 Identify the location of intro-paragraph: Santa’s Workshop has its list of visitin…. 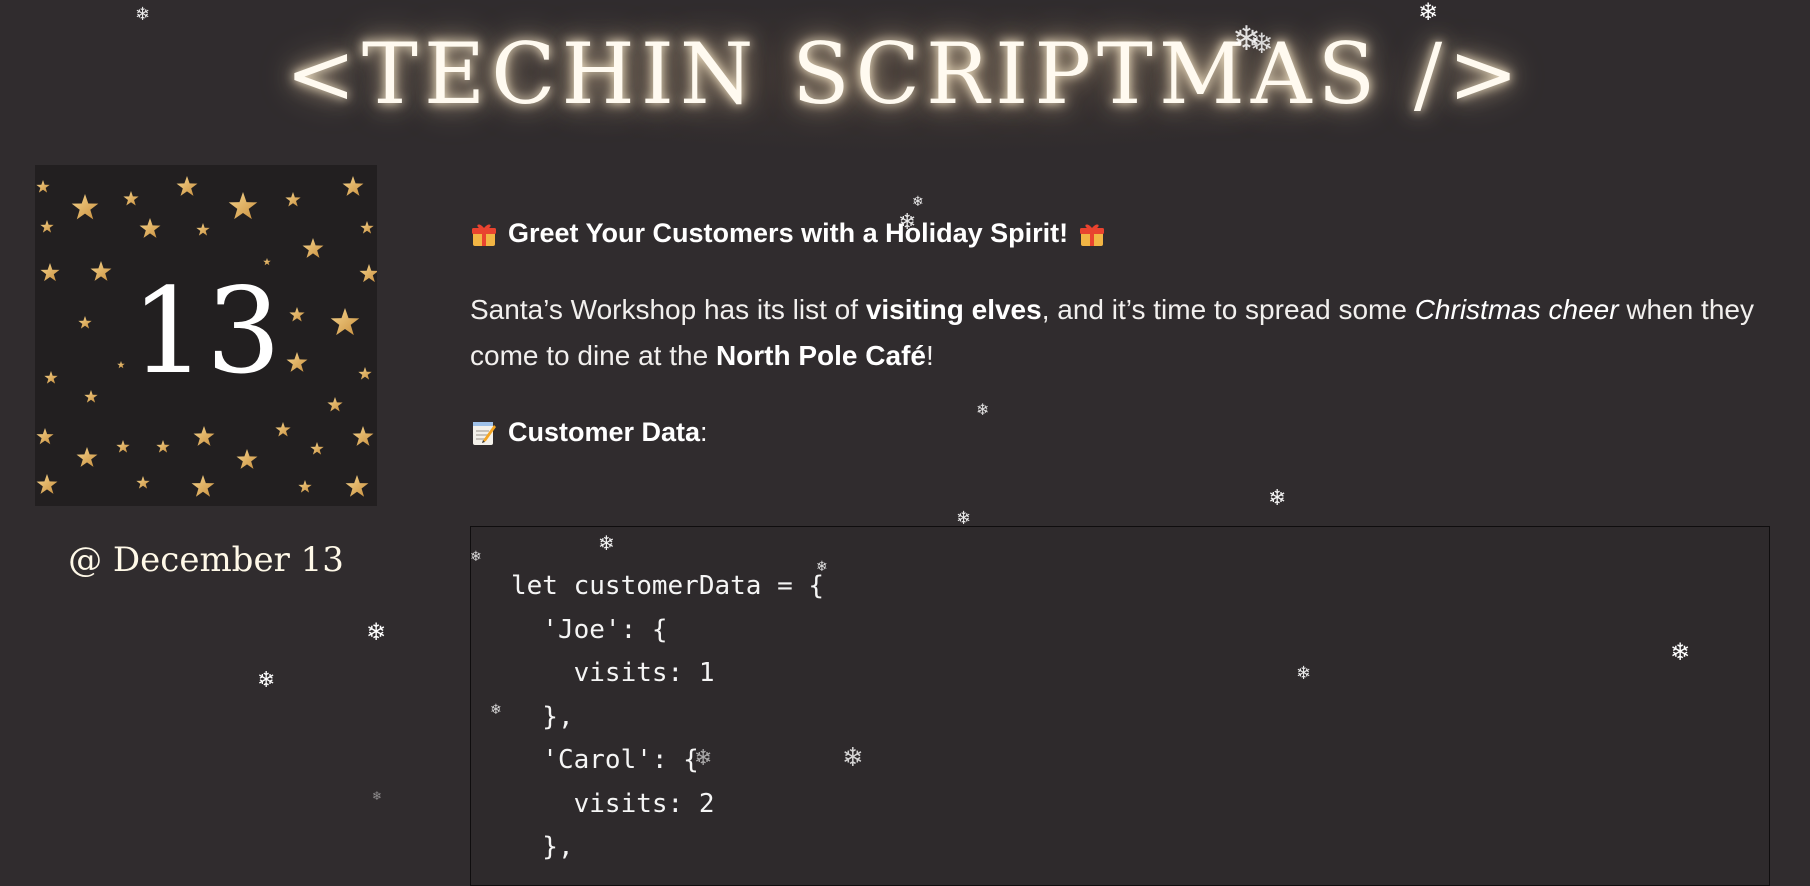
(1120, 333).